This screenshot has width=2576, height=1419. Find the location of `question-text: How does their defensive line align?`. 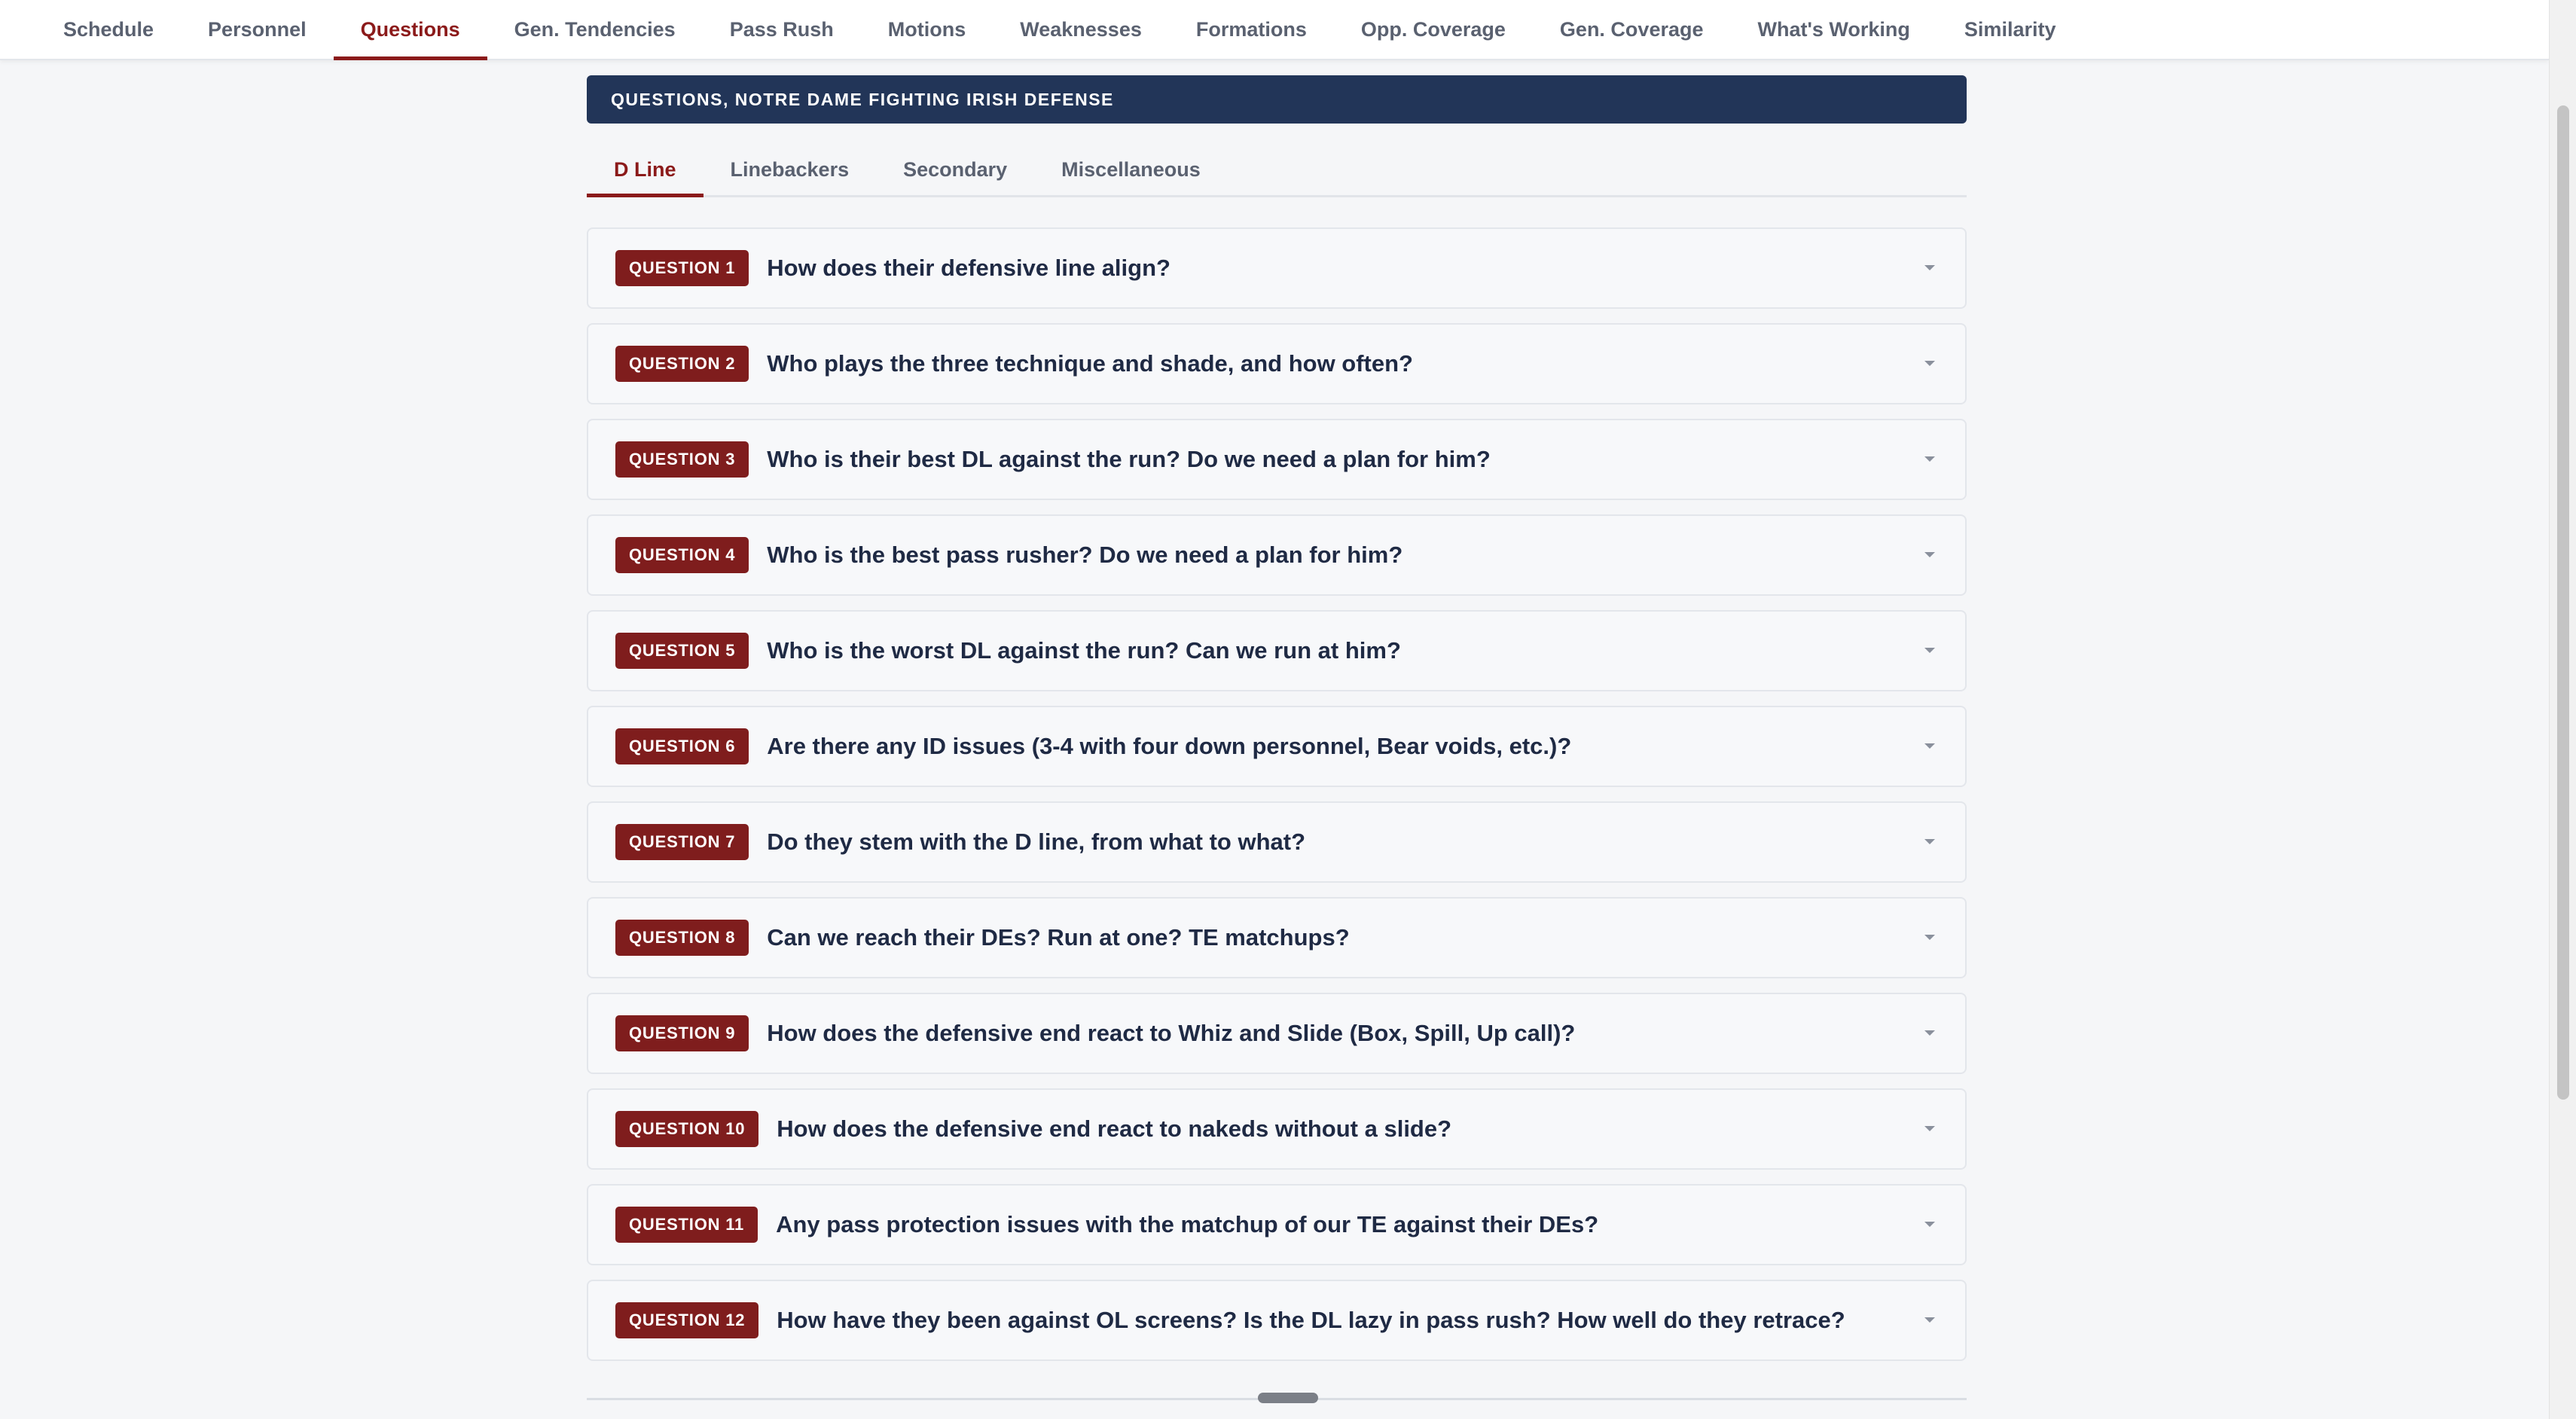

question-text: How does their defensive line align? is located at coordinates (969, 268).